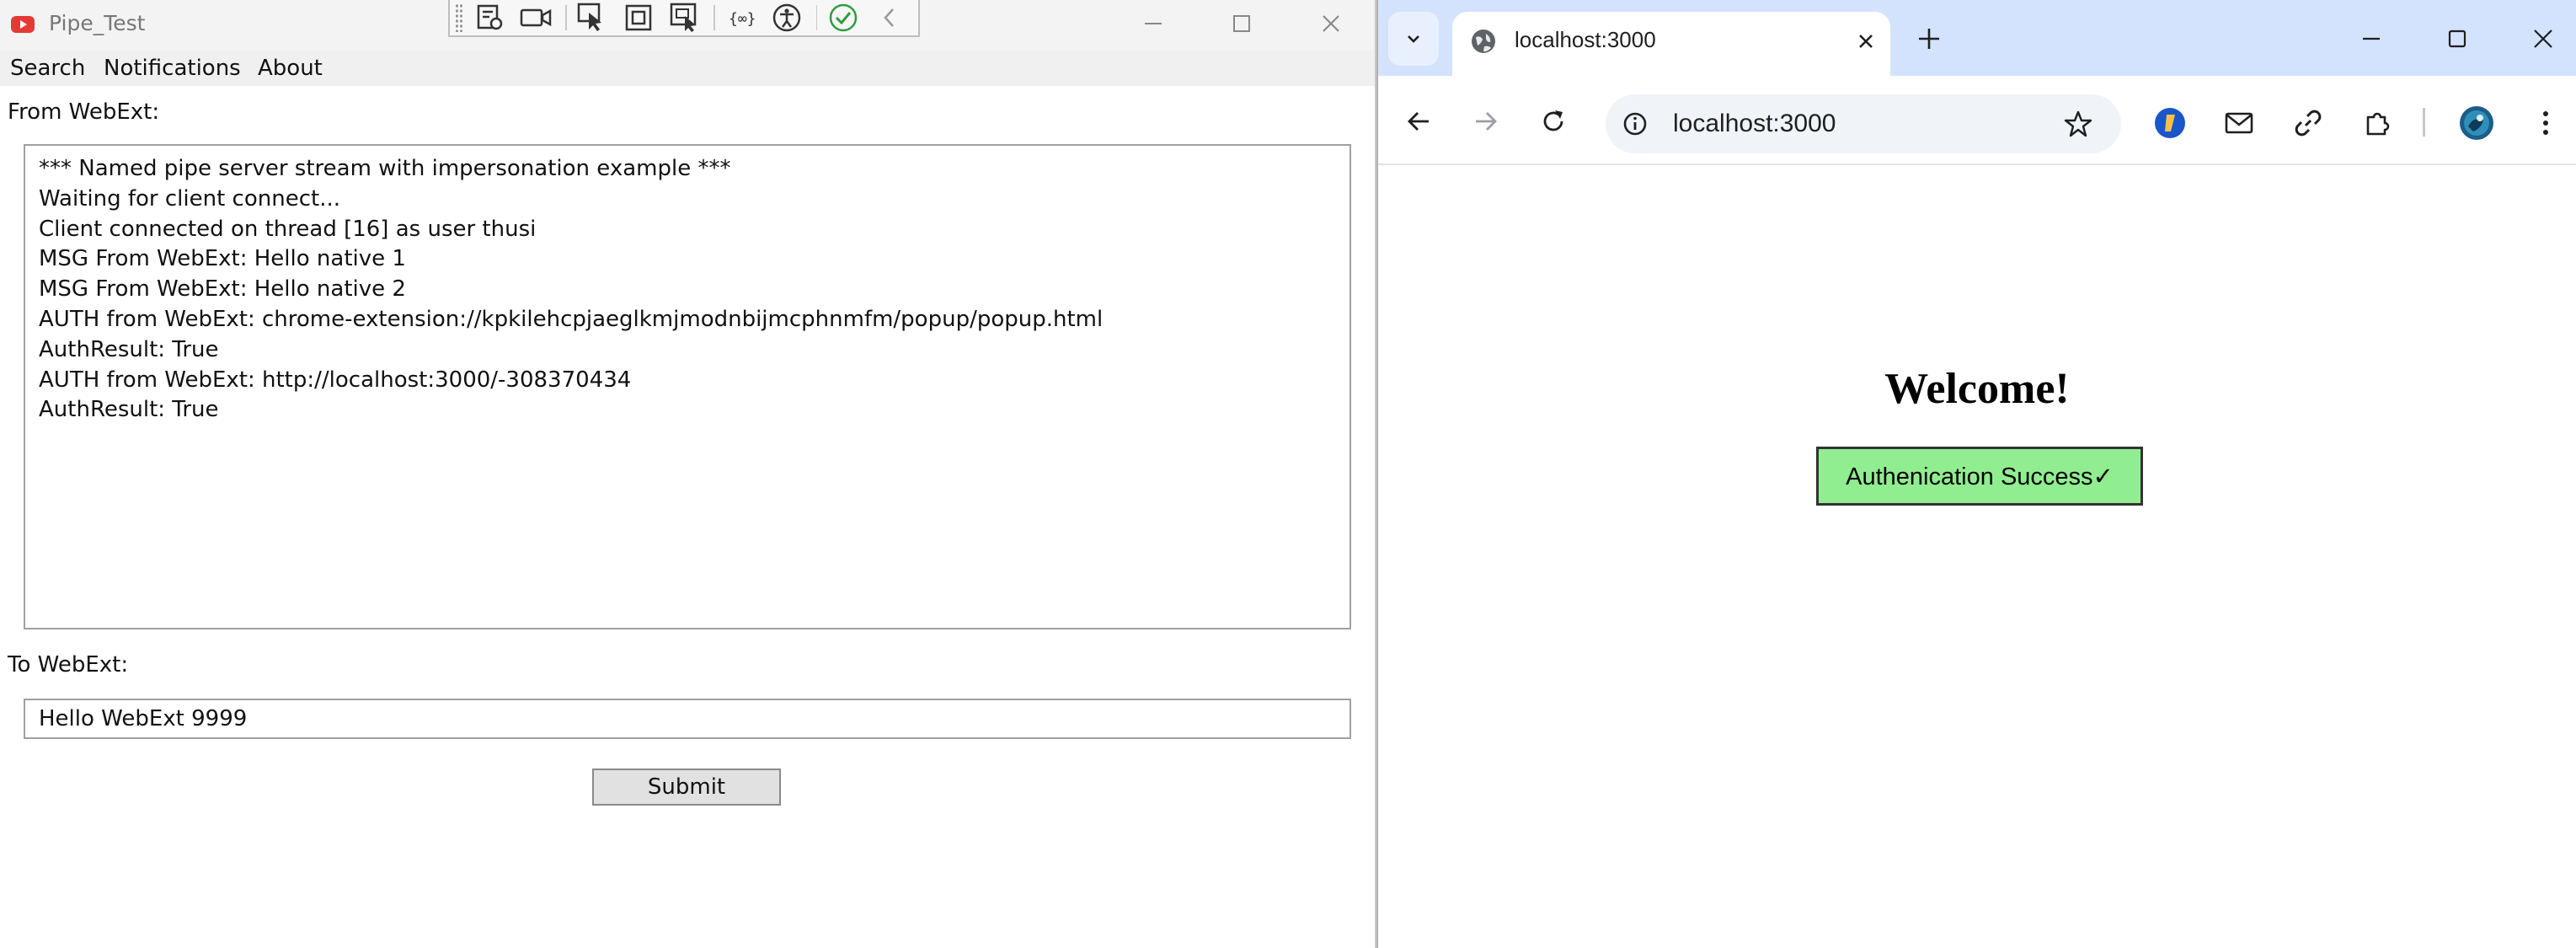 This screenshot has height=948, width=2576. I want to click on menu-about: About, so click(290, 69).